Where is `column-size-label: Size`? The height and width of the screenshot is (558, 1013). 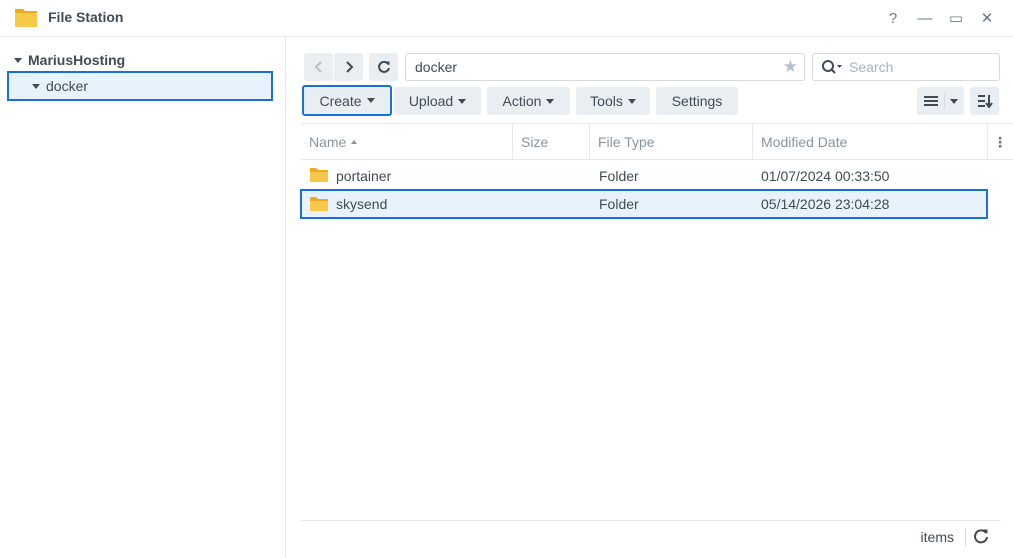 column-size-label: Size is located at coordinates (535, 142).